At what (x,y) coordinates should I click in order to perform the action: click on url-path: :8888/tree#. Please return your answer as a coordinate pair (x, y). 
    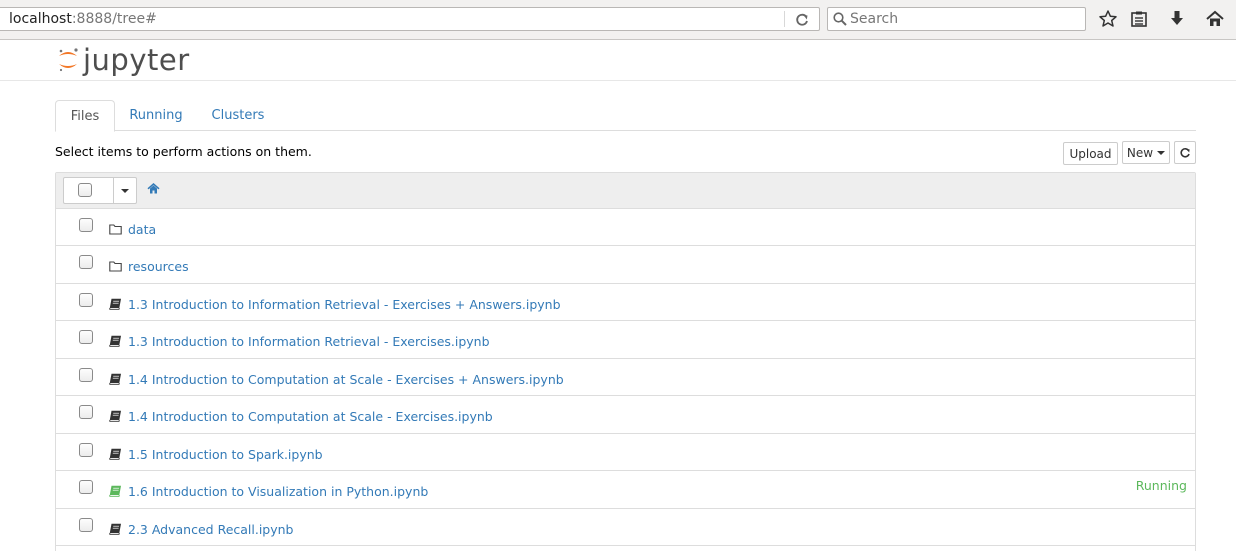
    Looking at the image, I should click on (114, 19).